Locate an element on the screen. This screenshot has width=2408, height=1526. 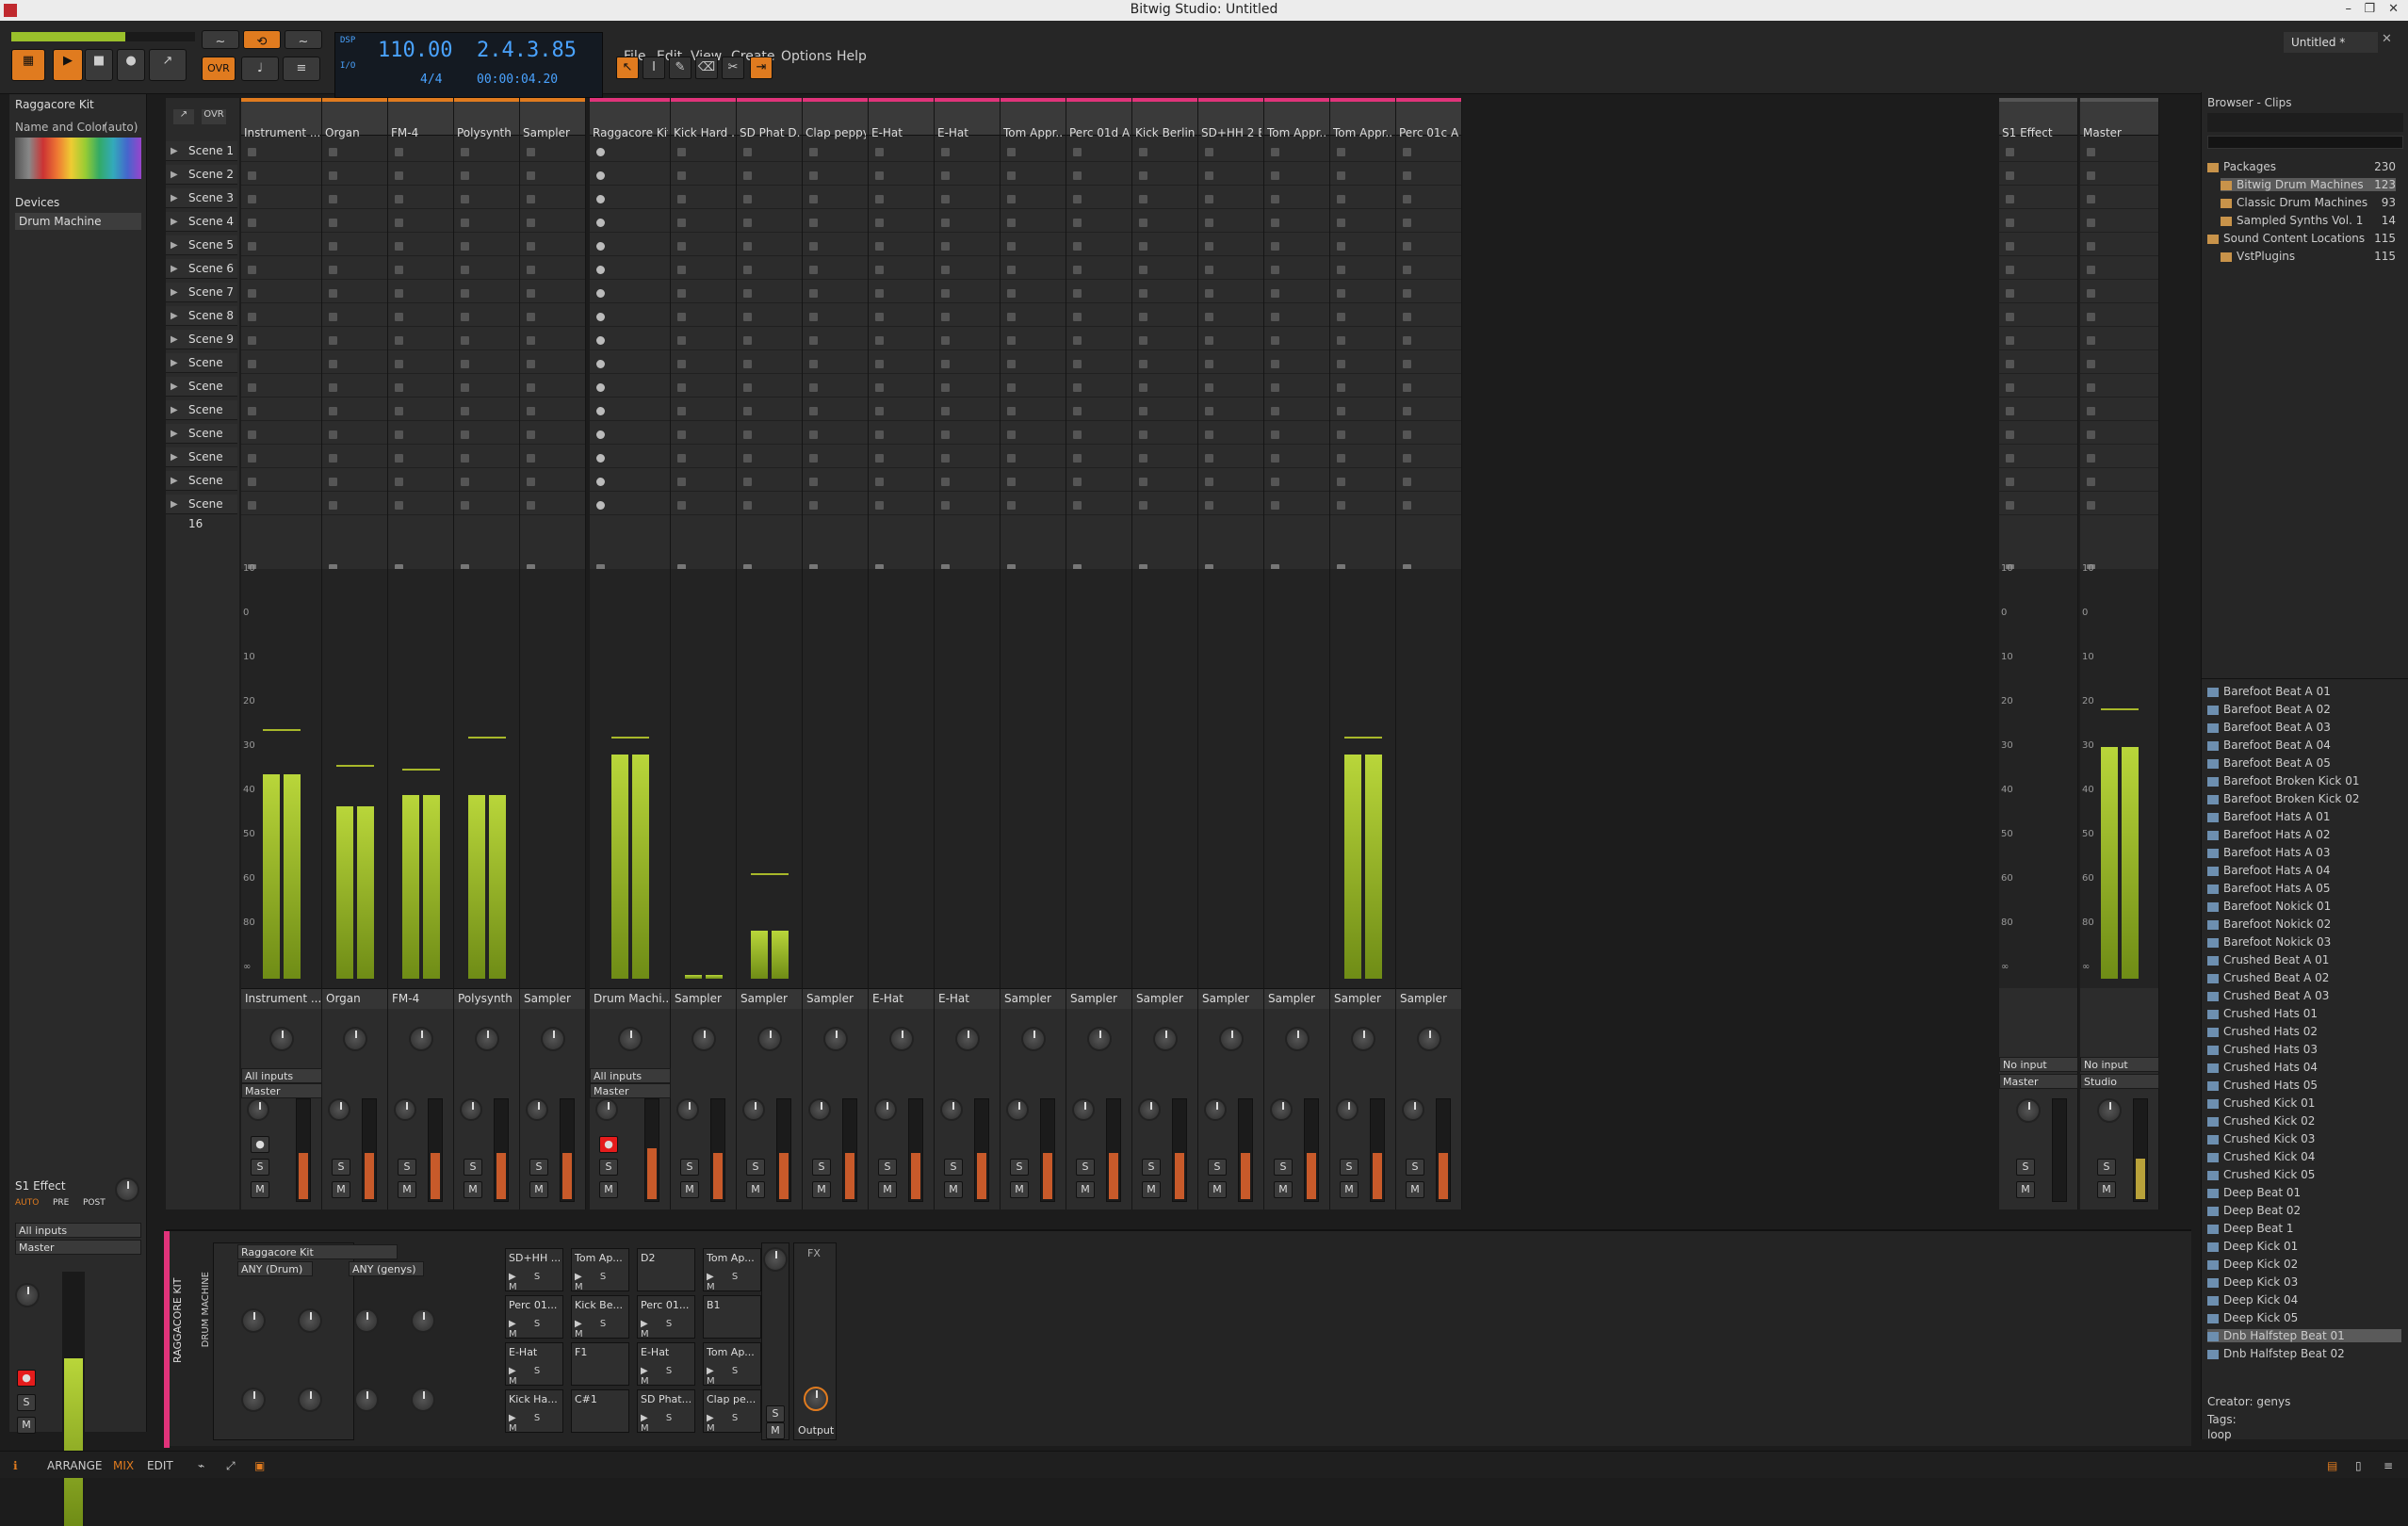
clip-item: Barefoot Beat A 01 is located at coordinates (2304, 691).